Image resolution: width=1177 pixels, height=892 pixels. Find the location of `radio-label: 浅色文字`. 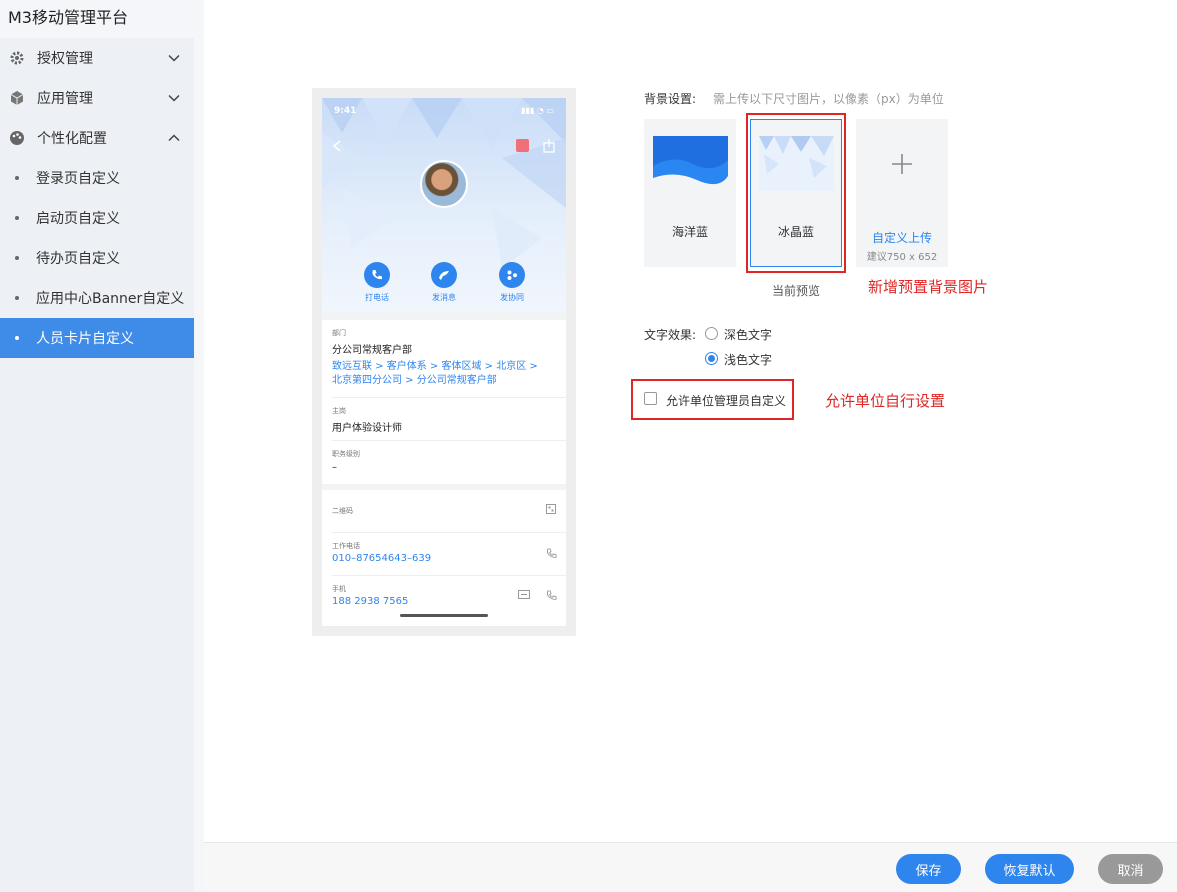

radio-label: 浅色文字 is located at coordinates (748, 359).